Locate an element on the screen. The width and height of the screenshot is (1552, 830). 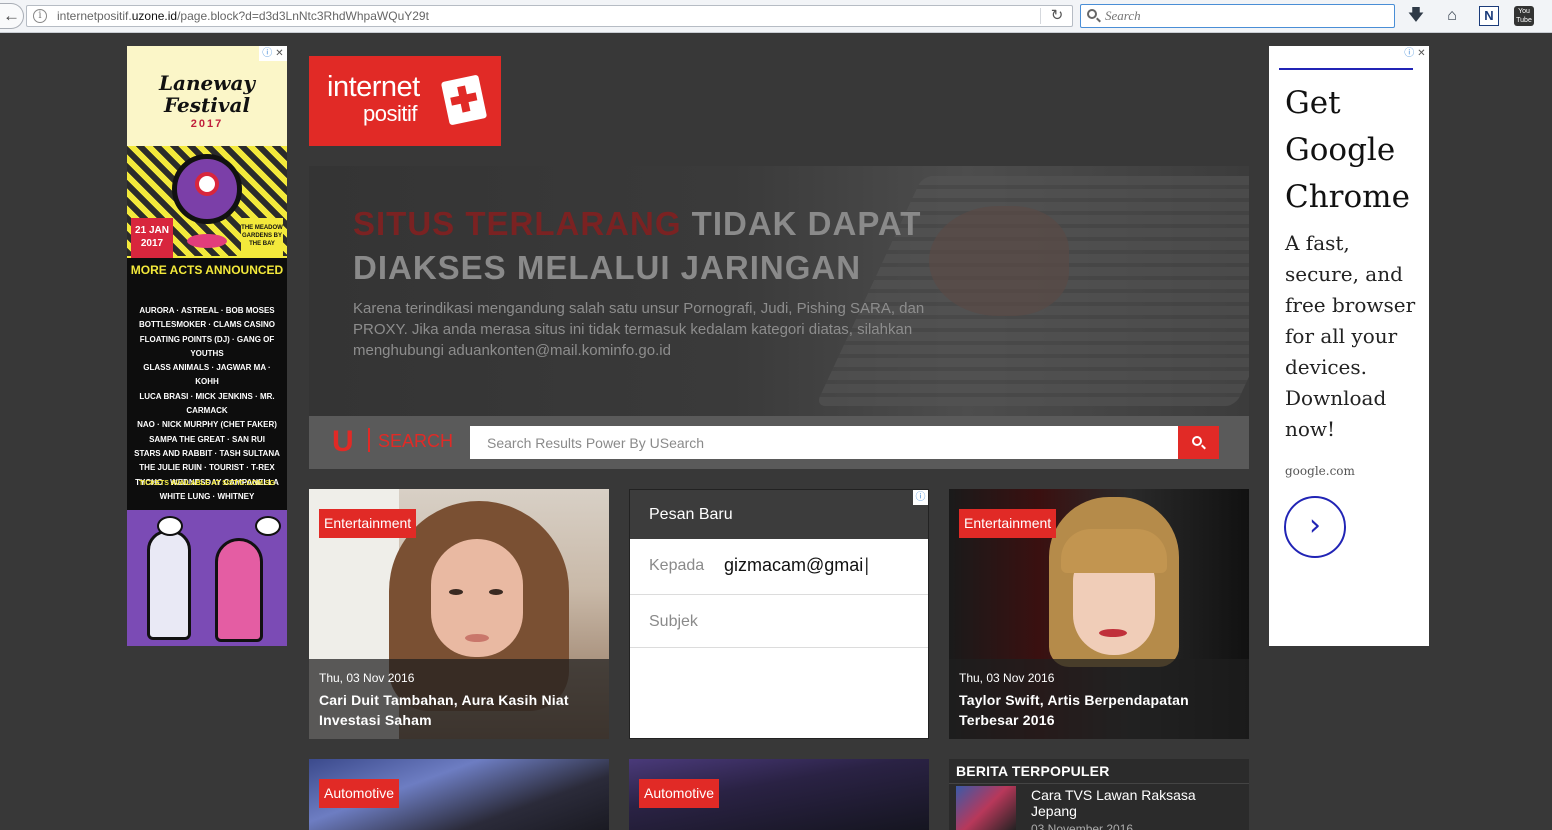
subject-label: Subjek is located at coordinates (673, 621).